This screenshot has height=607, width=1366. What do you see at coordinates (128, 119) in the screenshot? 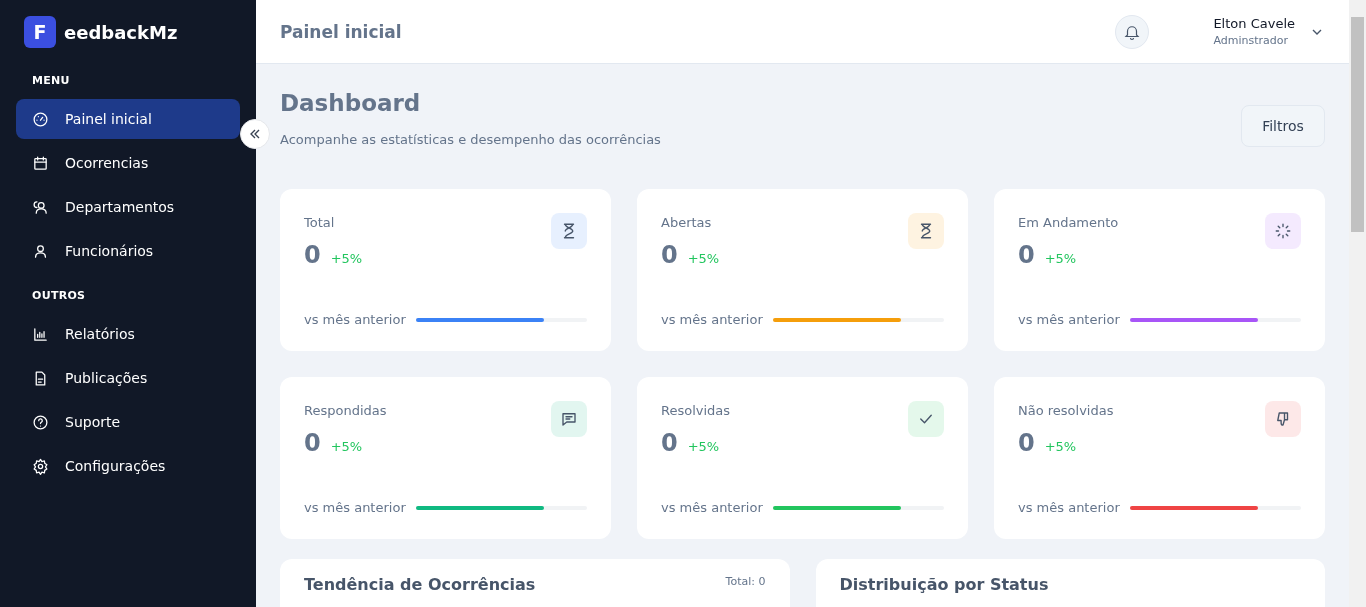
I see `nav-item: Painel inicial` at bounding box center [128, 119].